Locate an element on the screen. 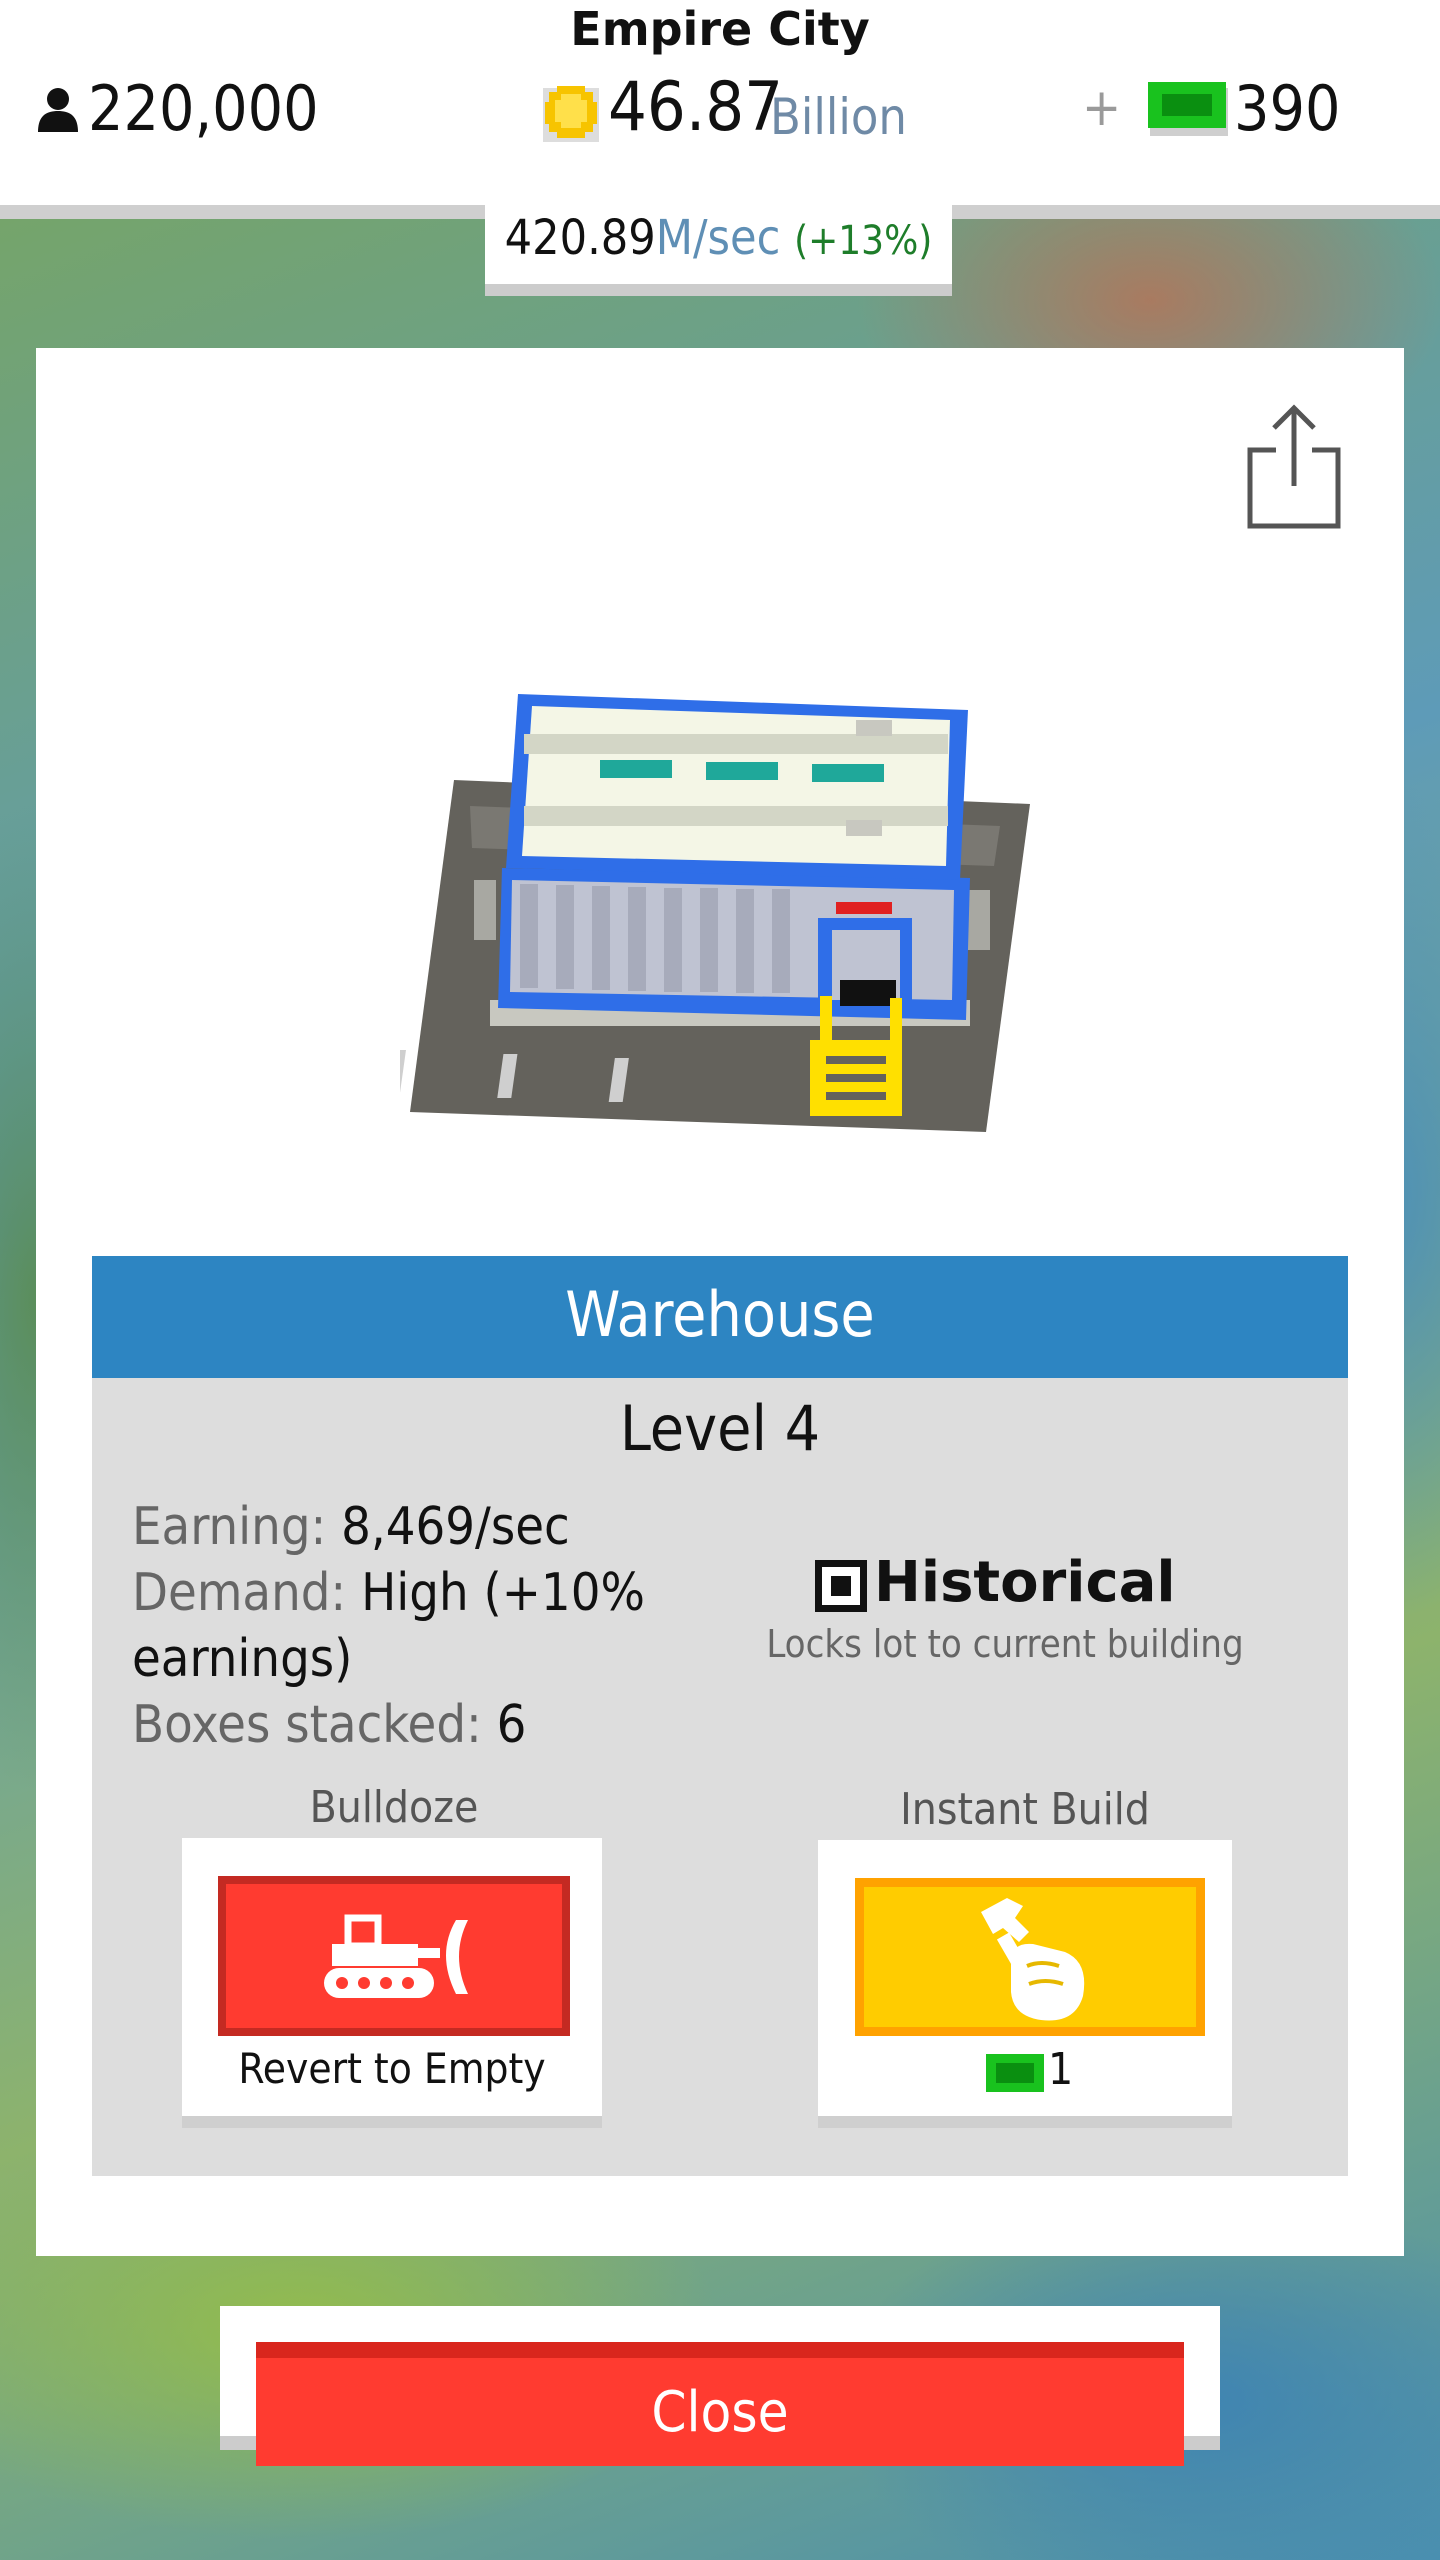 Image resolution: width=1440 pixels, height=2560 pixels. boxes-stat: Boxes stacked: 6 is located at coordinates (412, 1725).